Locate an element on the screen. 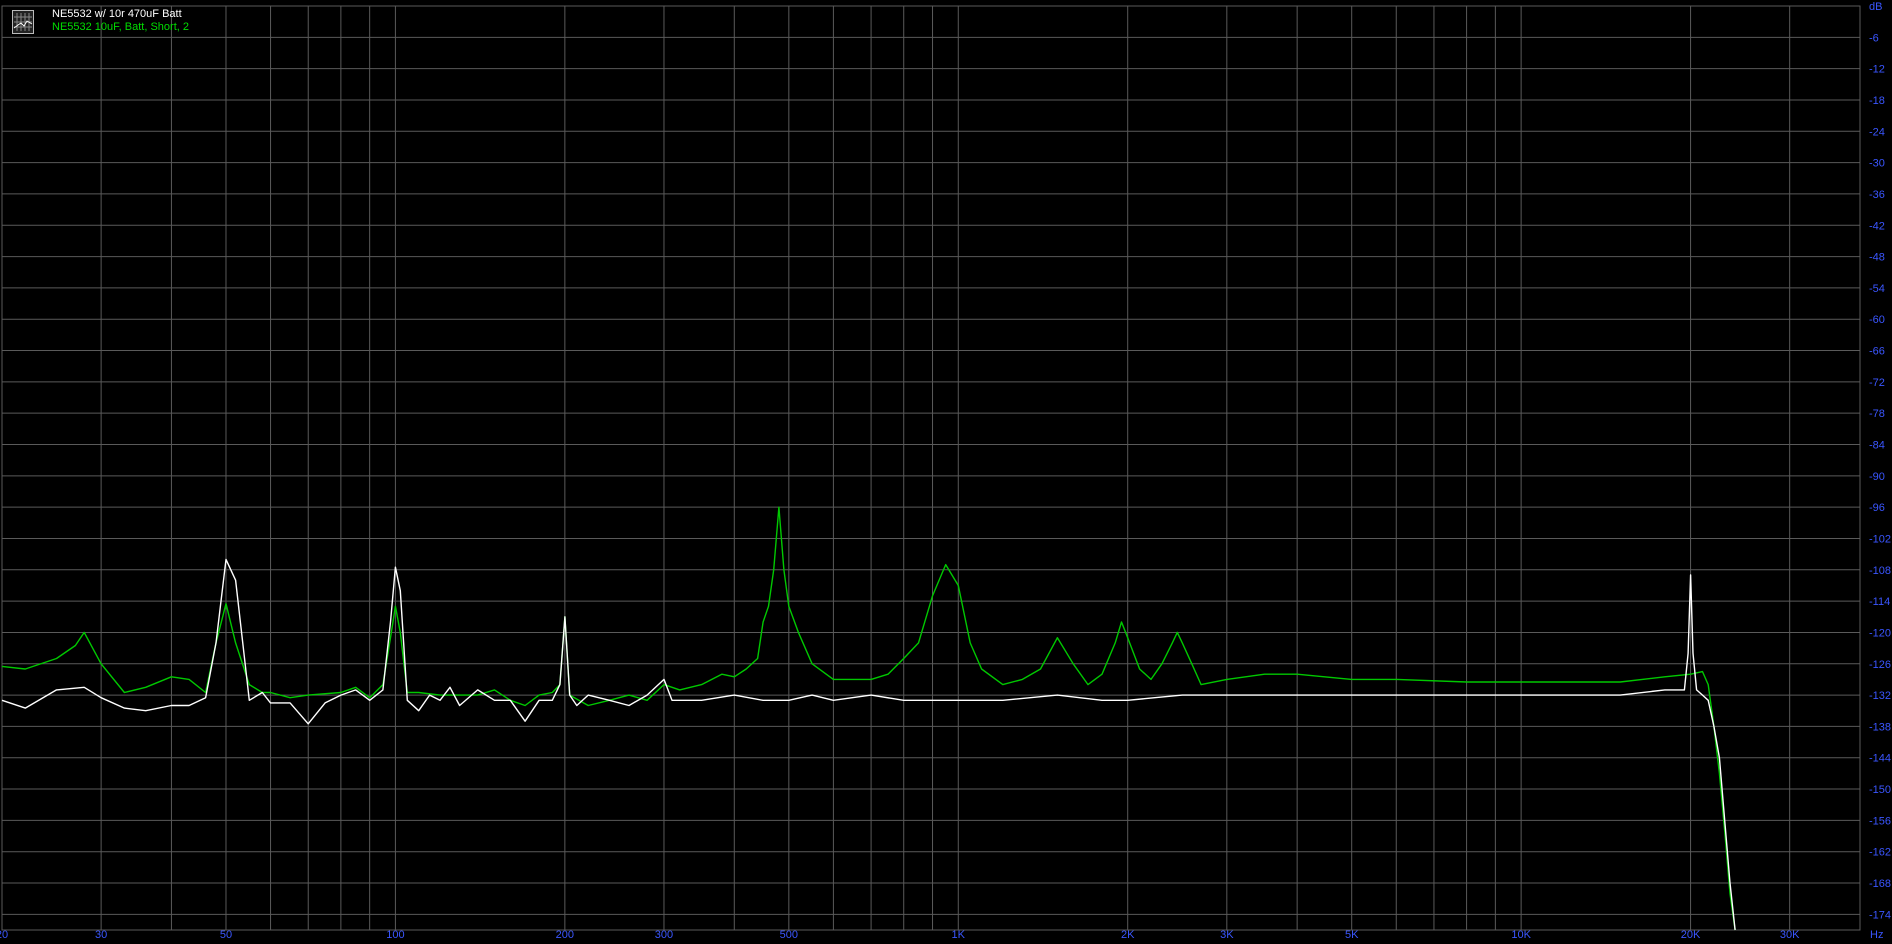 This screenshot has width=1892, height=944. y-tick-label: -126 is located at coordinates (1880, 665).